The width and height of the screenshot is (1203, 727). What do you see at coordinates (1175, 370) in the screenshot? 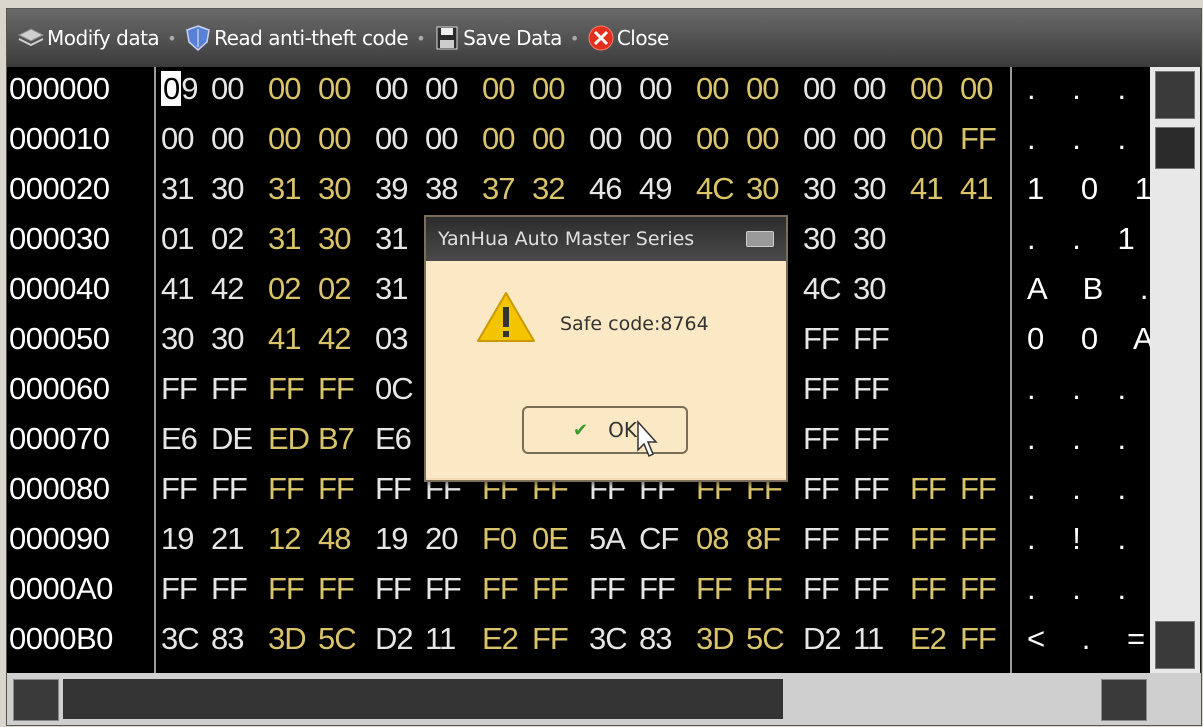
I see `vertical-scrollbar` at bounding box center [1175, 370].